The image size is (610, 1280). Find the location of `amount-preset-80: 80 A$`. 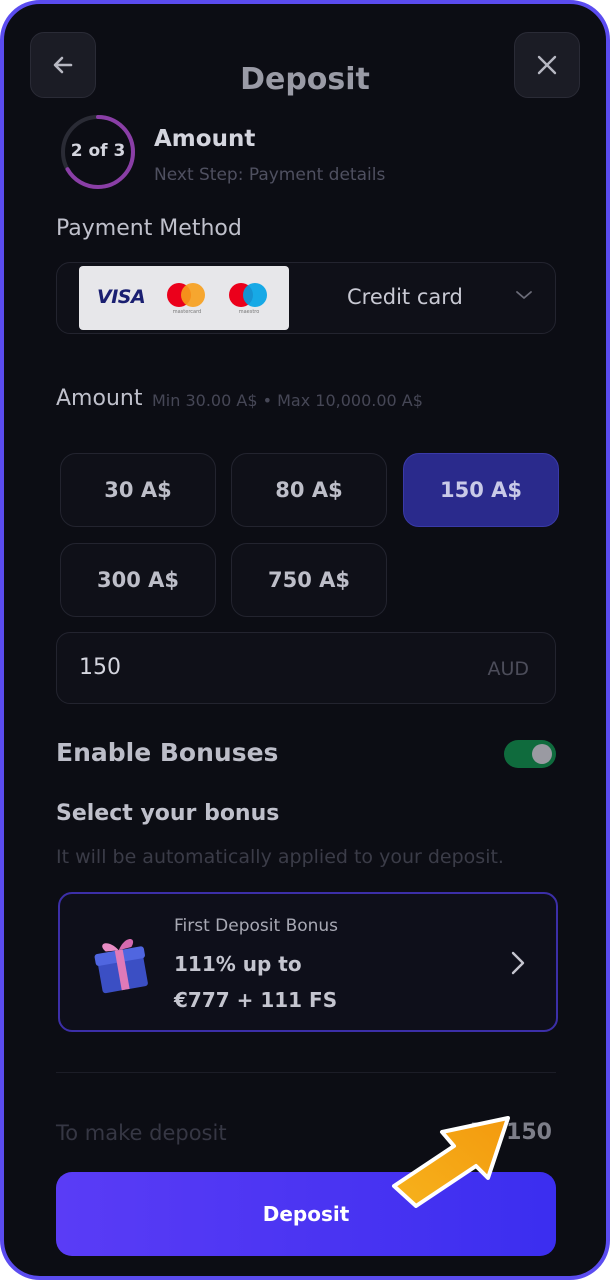

amount-preset-80: 80 A$ is located at coordinates (309, 490).